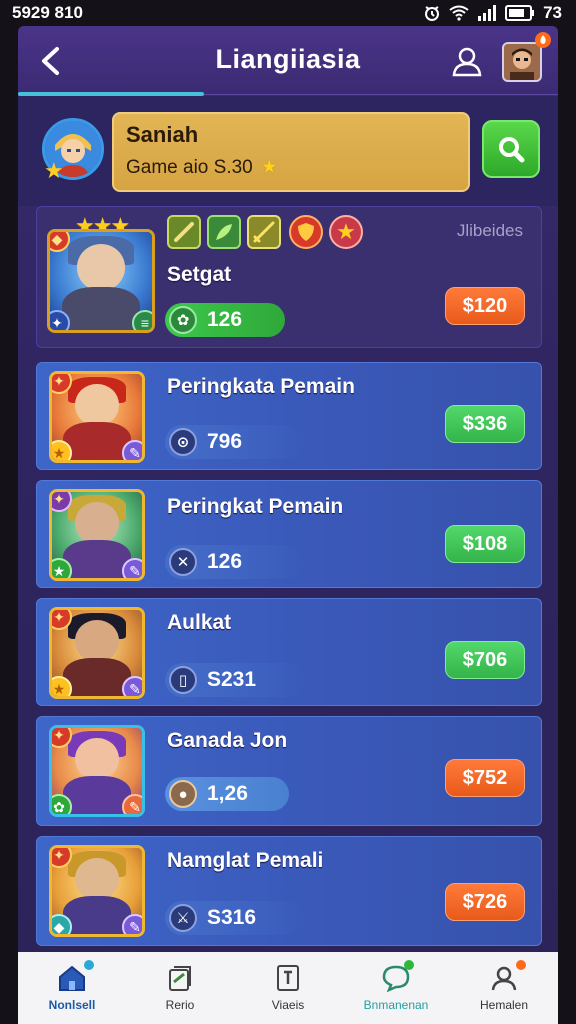 The width and height of the screenshot is (576, 1024). I want to click on red-shield-icon, so click(306, 232).